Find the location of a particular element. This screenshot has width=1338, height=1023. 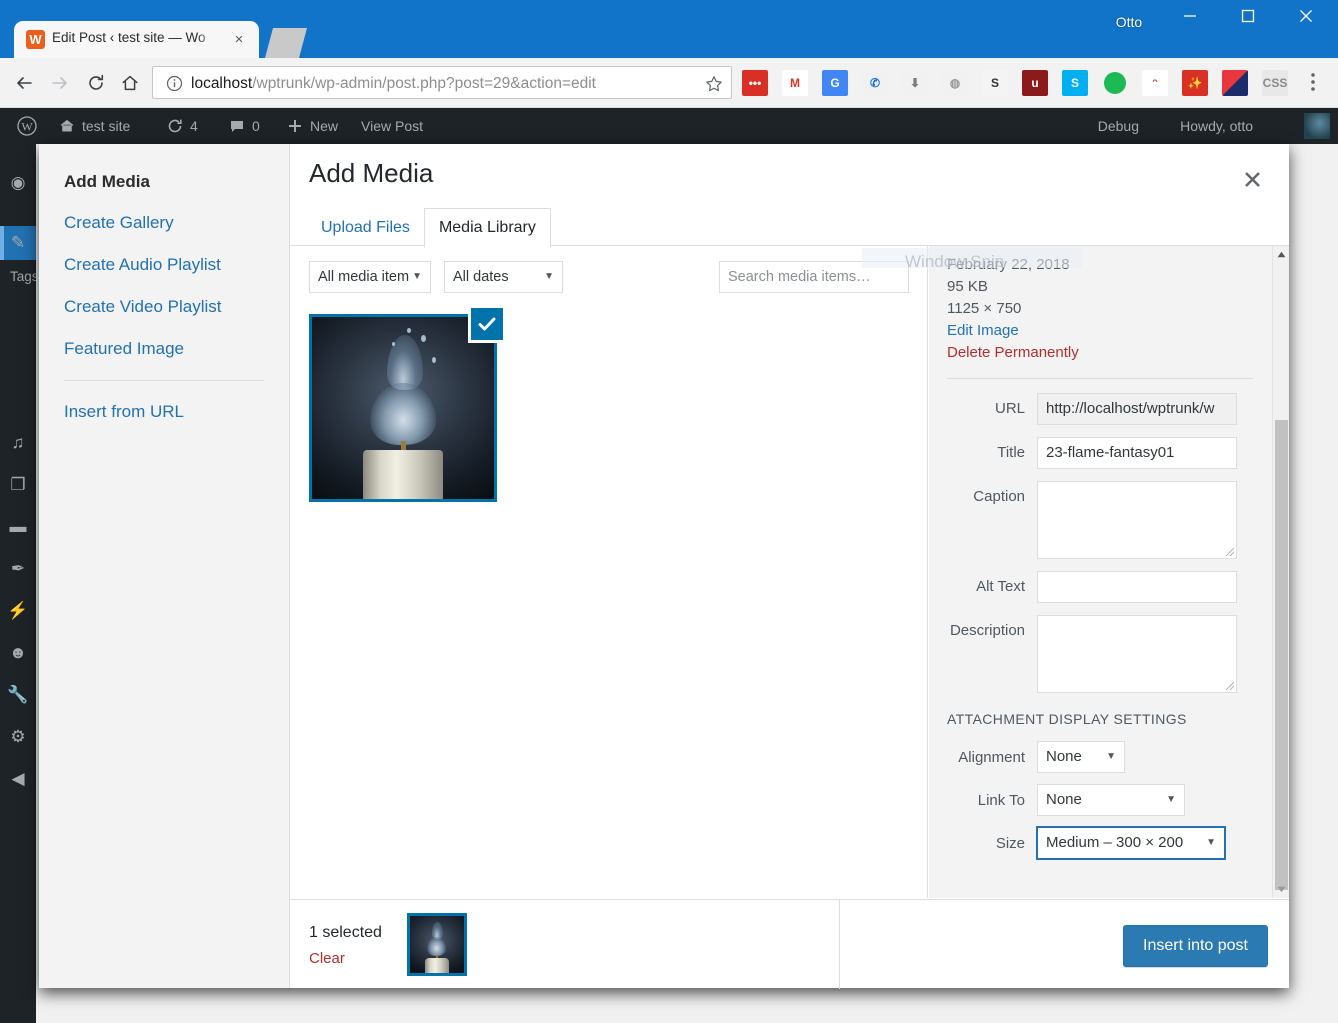

sidebar-subitem-tags: Tags is located at coordinates (18, 277).